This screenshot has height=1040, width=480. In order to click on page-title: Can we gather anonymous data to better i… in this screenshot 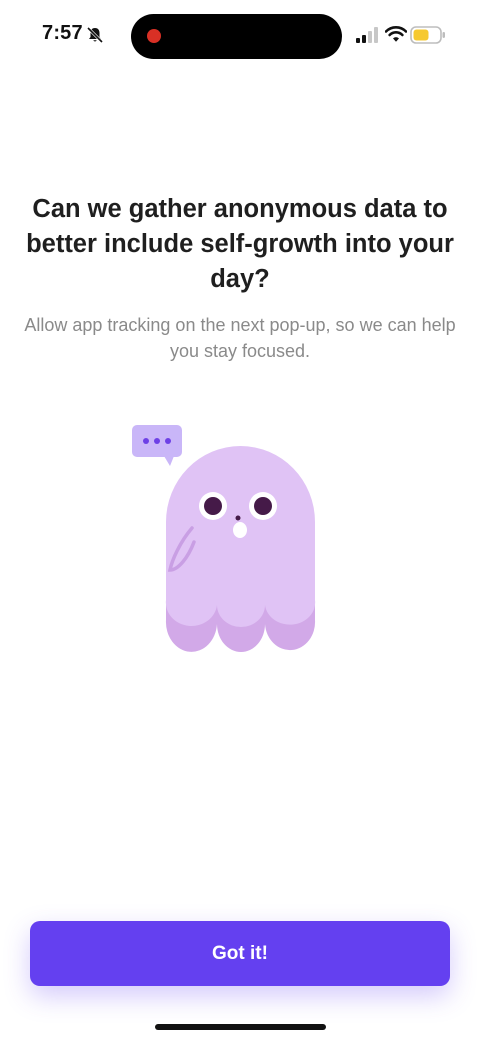, I will do `click(240, 244)`.